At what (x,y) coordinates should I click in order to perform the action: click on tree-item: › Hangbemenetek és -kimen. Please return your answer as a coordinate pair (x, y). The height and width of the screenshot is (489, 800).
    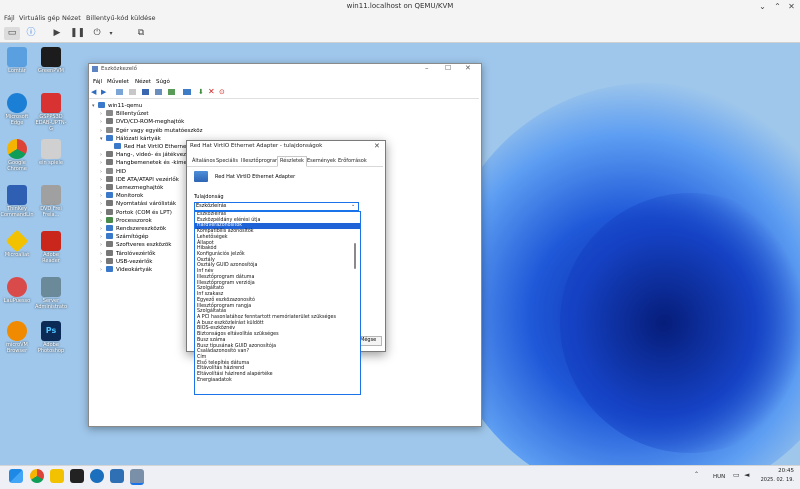
    Looking at the image, I should click on (145, 163).